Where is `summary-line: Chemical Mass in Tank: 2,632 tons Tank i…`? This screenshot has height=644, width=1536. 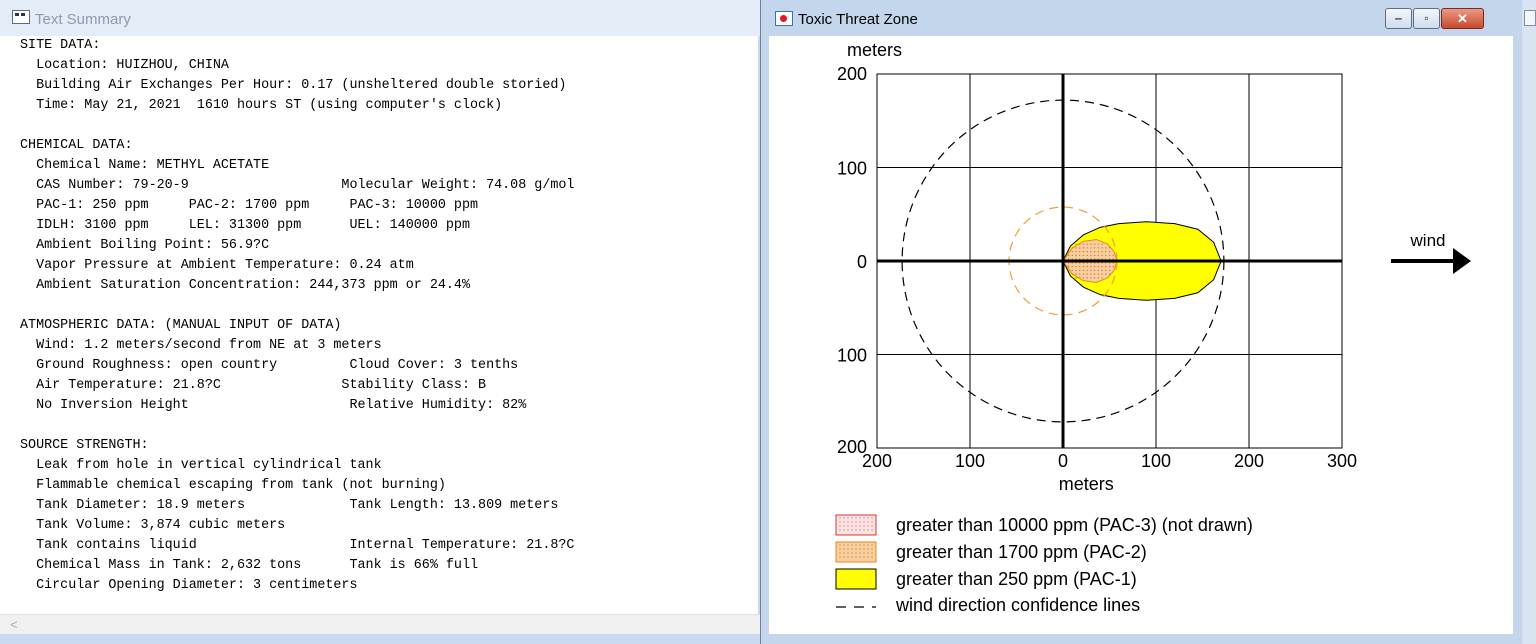
summary-line: Chemical Mass in Tank: 2,632 tons Tank i… is located at coordinates (249, 565).